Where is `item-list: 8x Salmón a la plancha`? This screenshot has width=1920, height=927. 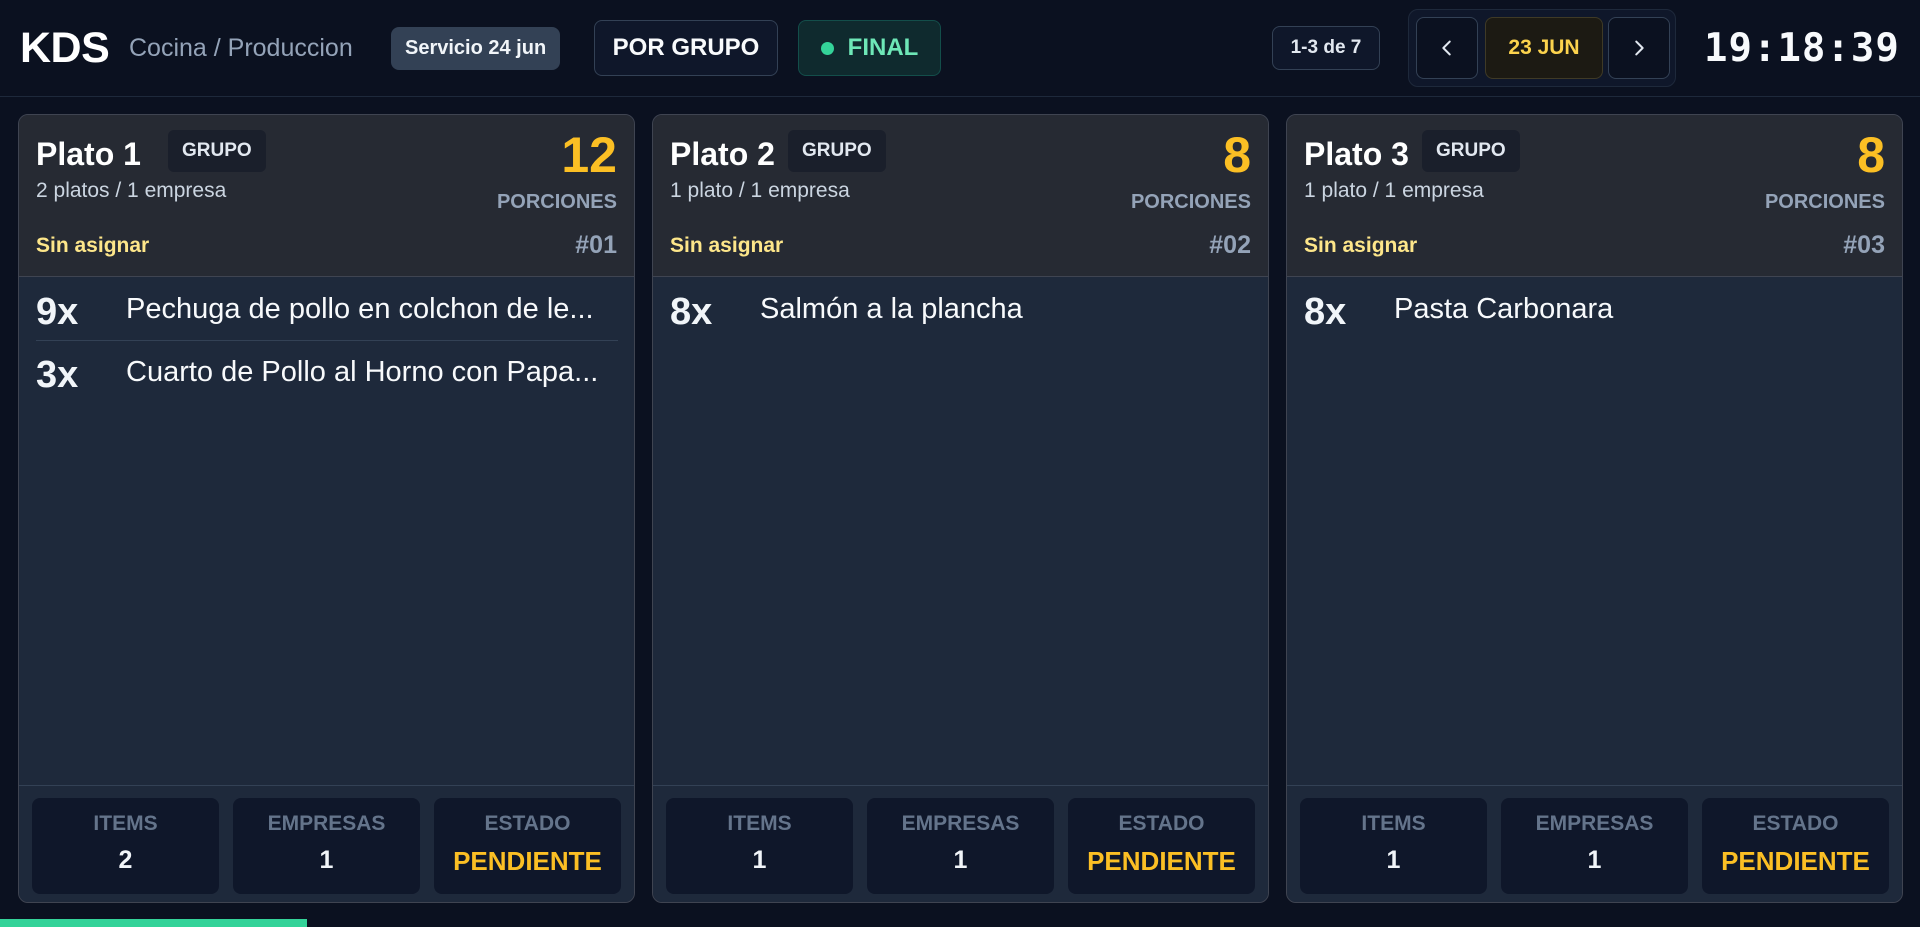 item-list: 8x Salmón a la plancha is located at coordinates (961, 309).